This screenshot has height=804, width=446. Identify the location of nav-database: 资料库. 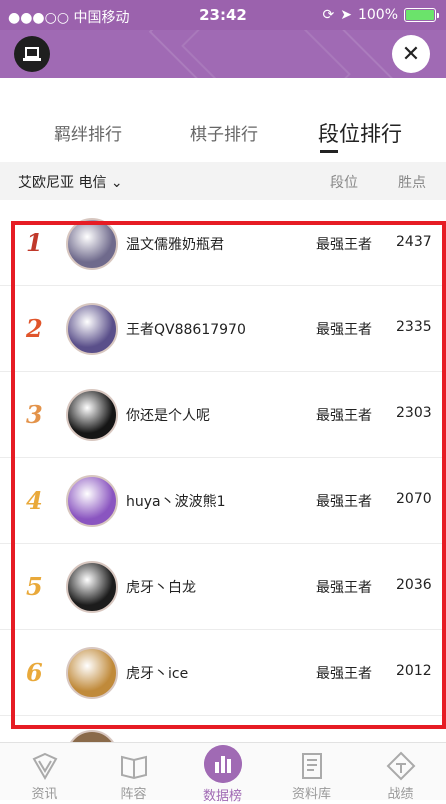
(311, 772).